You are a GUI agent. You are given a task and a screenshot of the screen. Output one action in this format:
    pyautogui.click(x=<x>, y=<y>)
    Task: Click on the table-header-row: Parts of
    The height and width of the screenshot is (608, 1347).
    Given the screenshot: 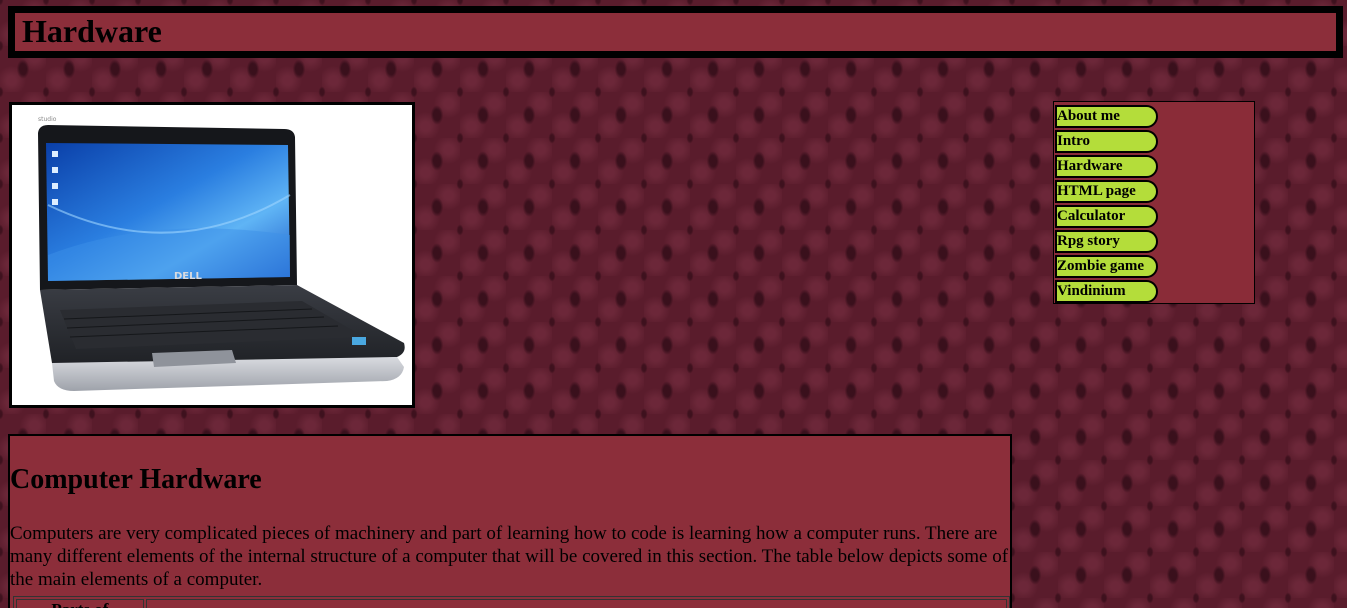 What is the action you would take?
    pyautogui.click(x=511, y=603)
    